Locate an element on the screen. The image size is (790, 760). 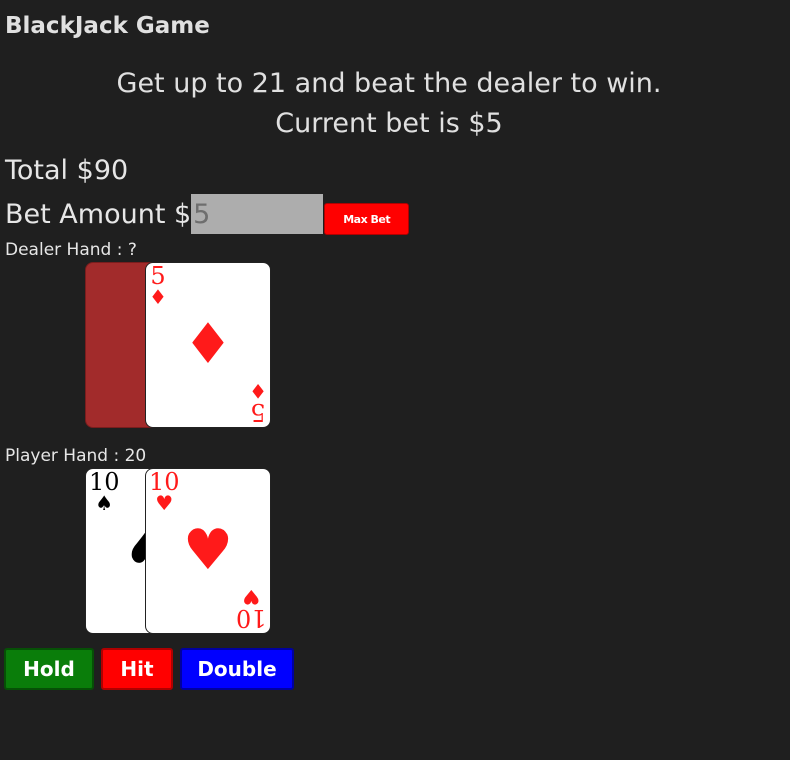
player-hand-label: Player Hand : 20 is located at coordinates (76, 456).